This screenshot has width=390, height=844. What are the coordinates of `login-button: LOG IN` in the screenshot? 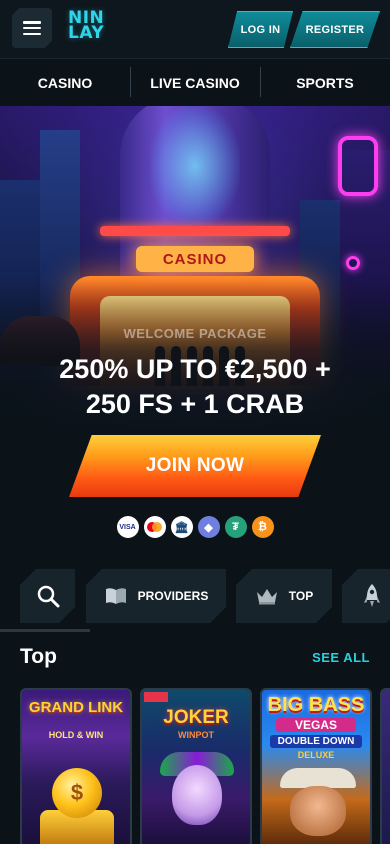 It's located at (260, 29).